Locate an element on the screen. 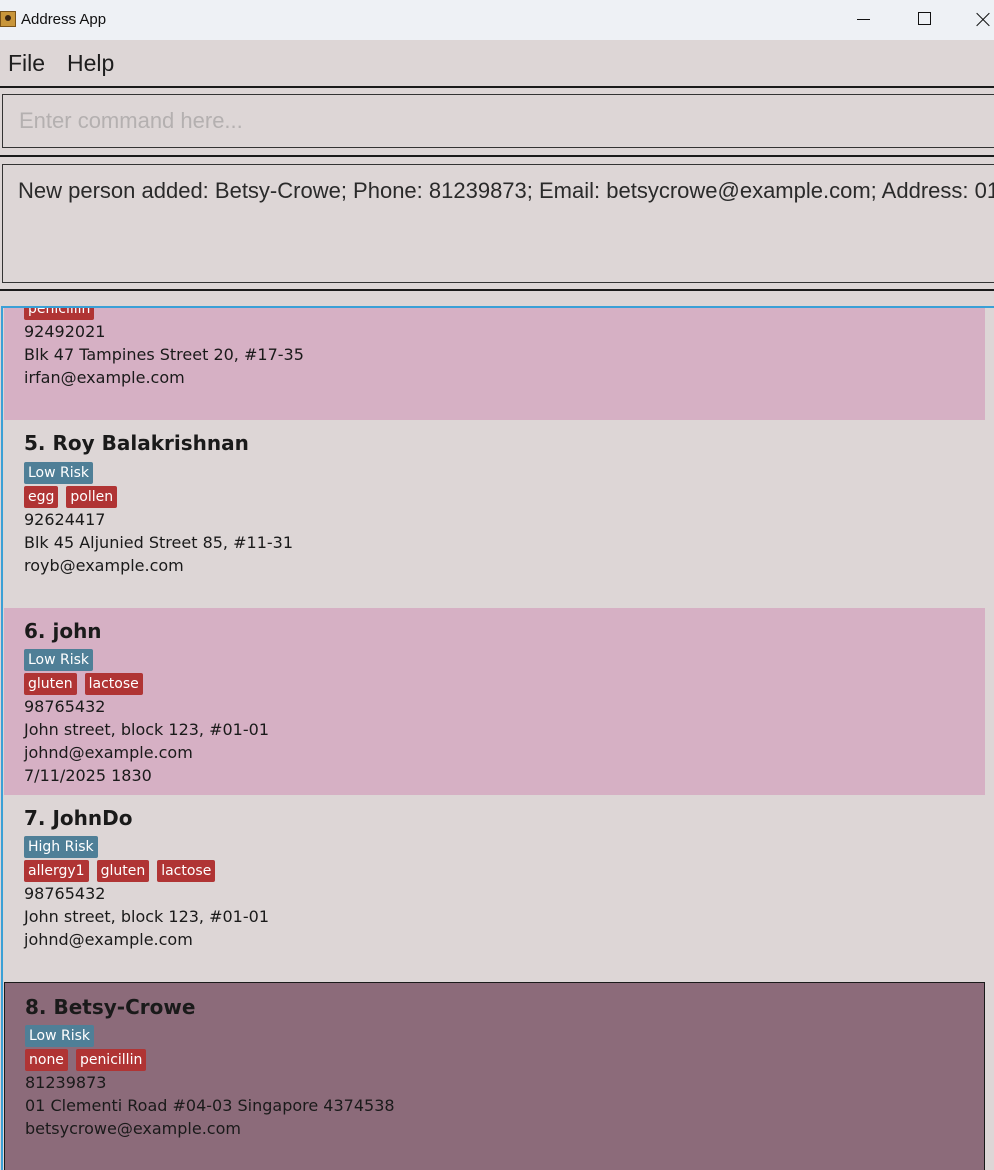 This screenshot has width=994, height=1170. person-phone: 92492021 is located at coordinates (65, 331).